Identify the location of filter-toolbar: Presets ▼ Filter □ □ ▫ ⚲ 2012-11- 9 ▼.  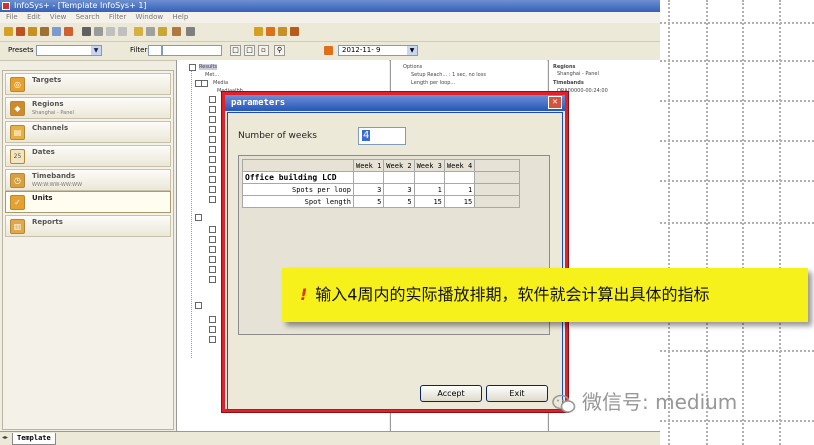
(330, 51).